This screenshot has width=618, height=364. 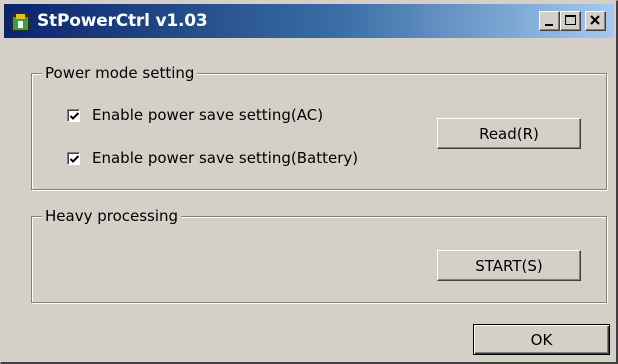 I want to click on minimize-button, so click(x=549, y=21).